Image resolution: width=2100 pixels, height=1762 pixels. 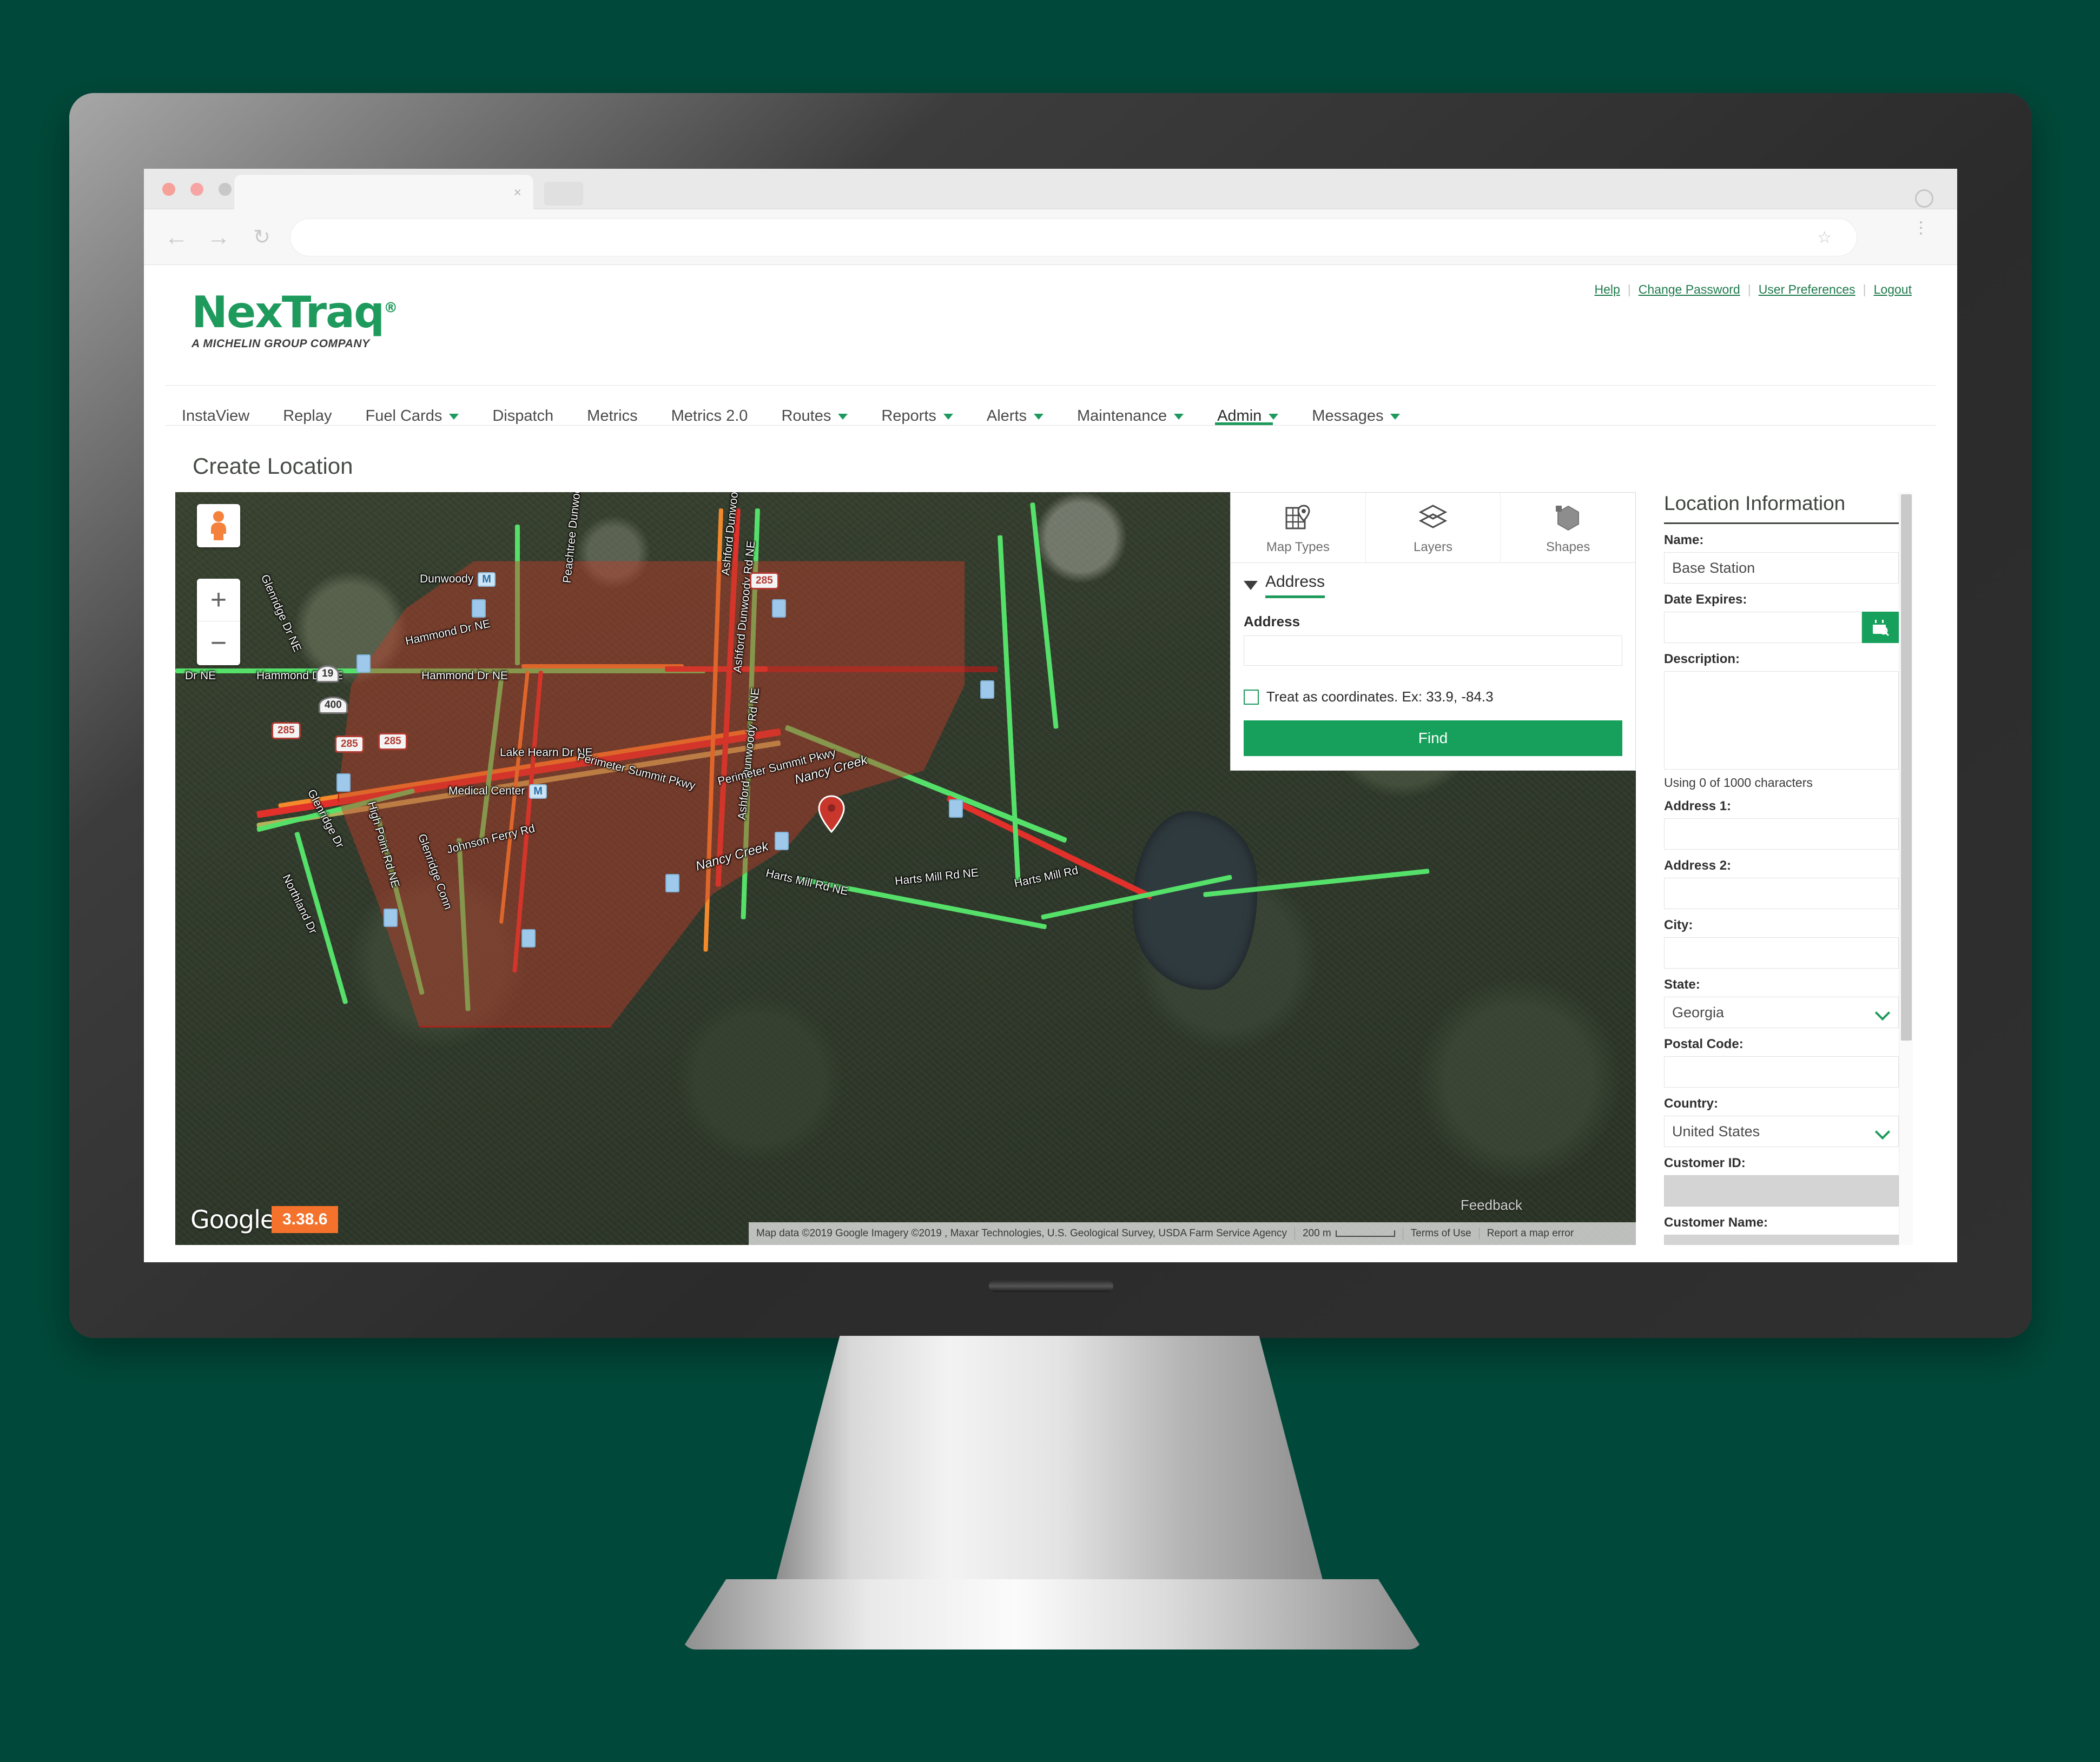 I want to click on nav-label: Metrics, so click(x=612, y=416).